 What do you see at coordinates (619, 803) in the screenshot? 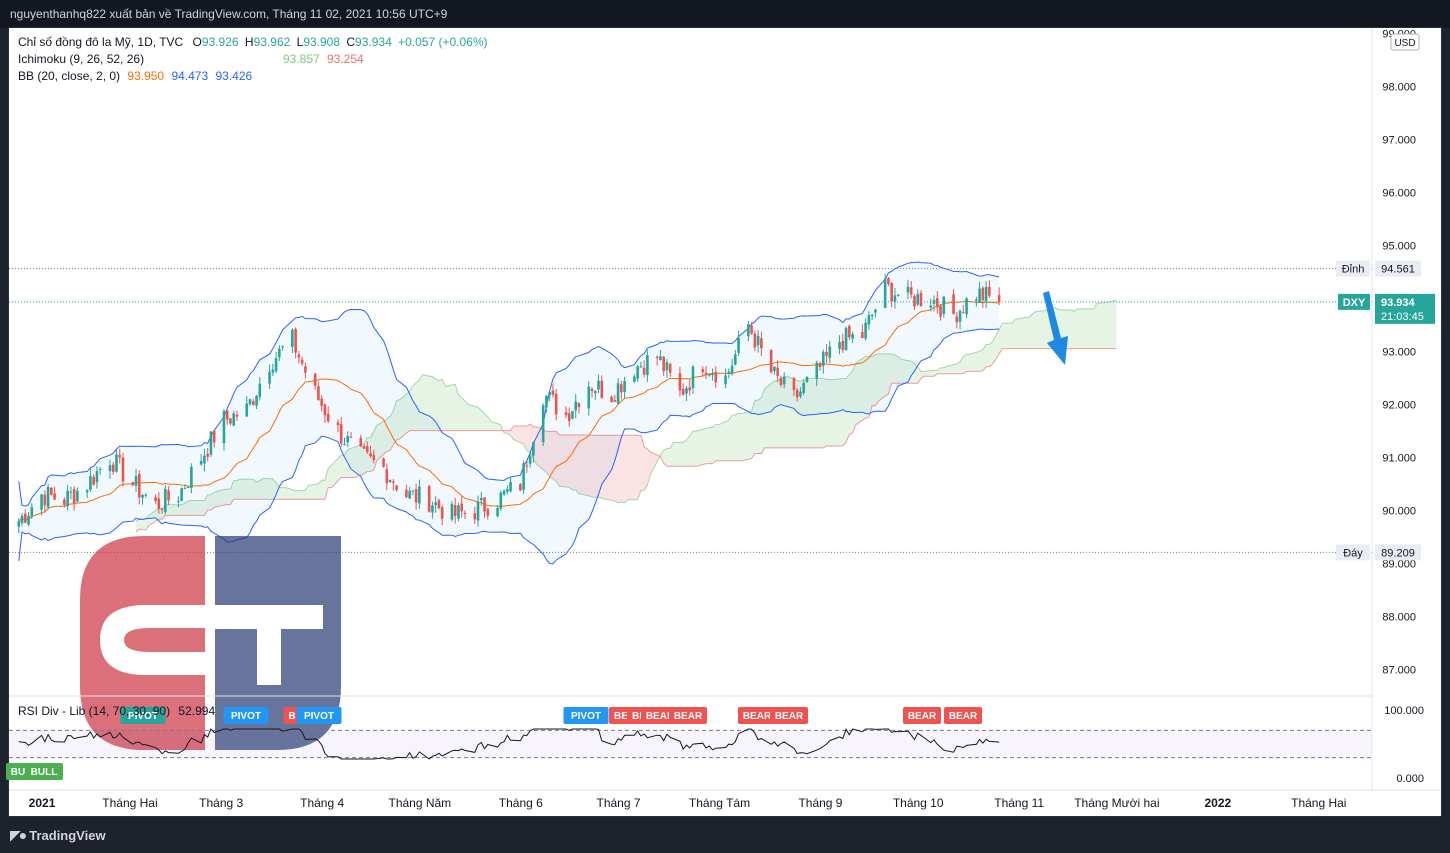
I see `time-tick-label: Tháng 7` at bounding box center [619, 803].